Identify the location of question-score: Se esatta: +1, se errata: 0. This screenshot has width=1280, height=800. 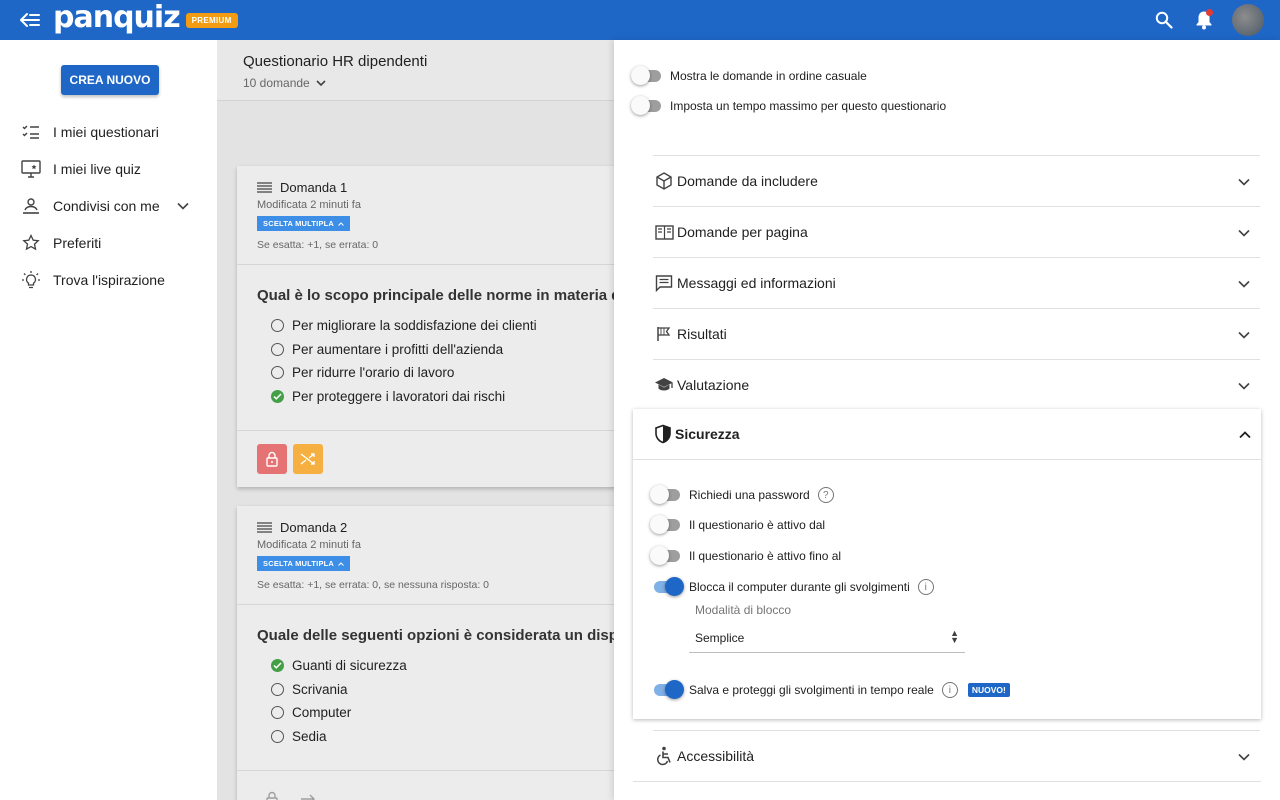
(318, 245).